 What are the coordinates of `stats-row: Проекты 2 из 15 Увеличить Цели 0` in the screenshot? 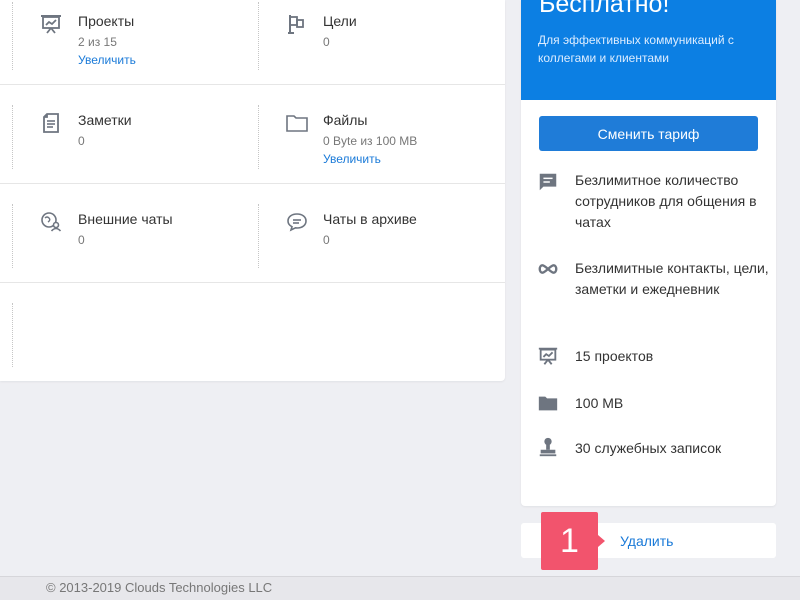 It's located at (252, 42).